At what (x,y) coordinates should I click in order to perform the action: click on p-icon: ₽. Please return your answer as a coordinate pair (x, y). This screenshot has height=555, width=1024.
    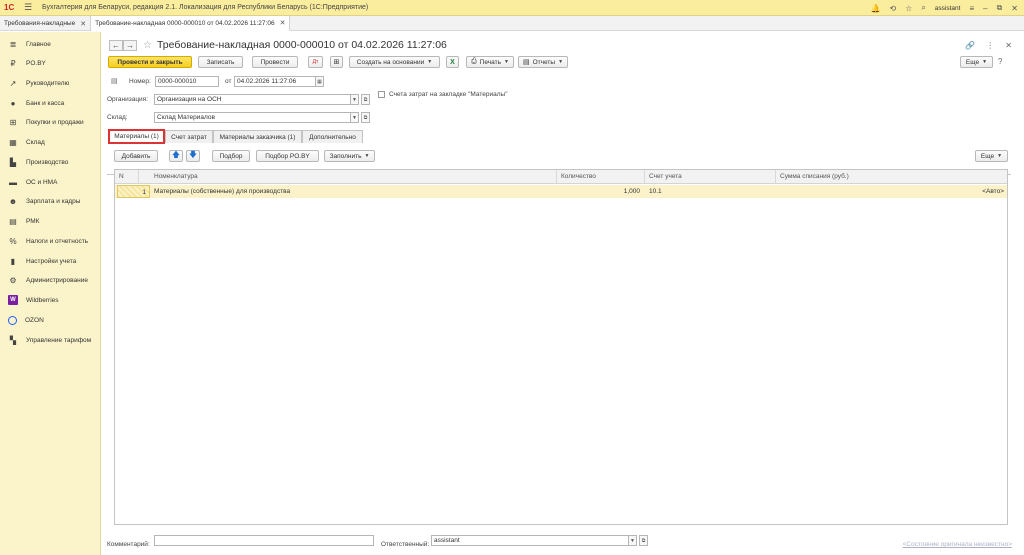
    Looking at the image, I should click on (13, 63).